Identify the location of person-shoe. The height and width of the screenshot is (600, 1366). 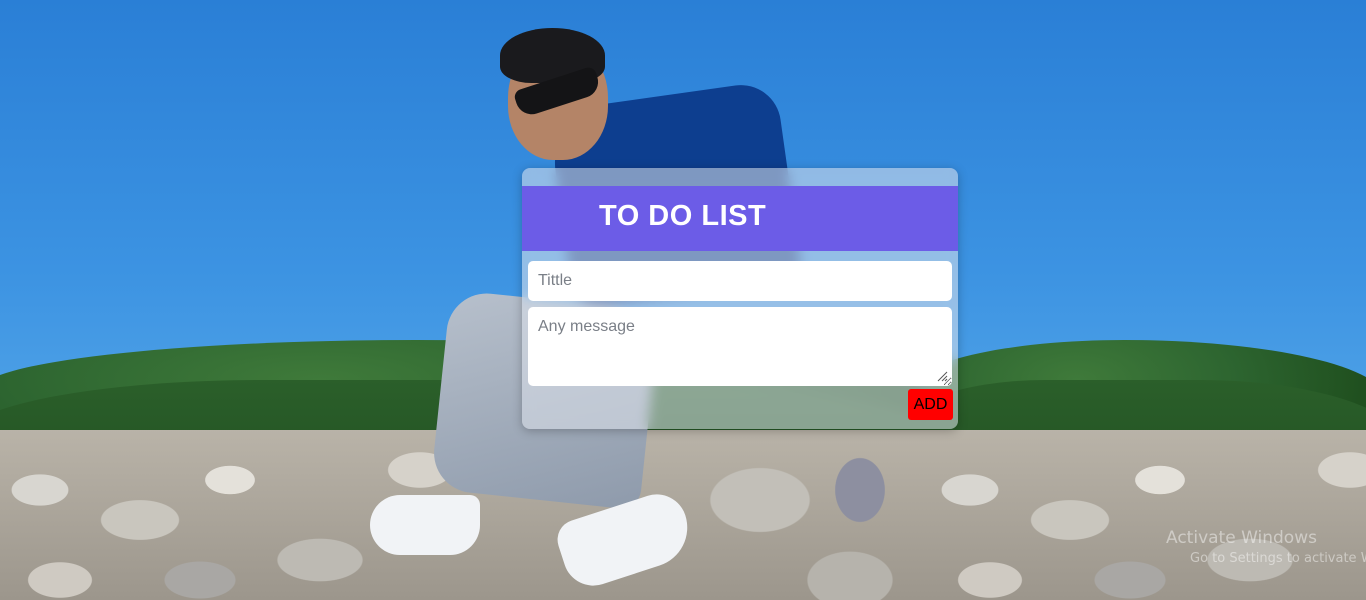
(425, 525).